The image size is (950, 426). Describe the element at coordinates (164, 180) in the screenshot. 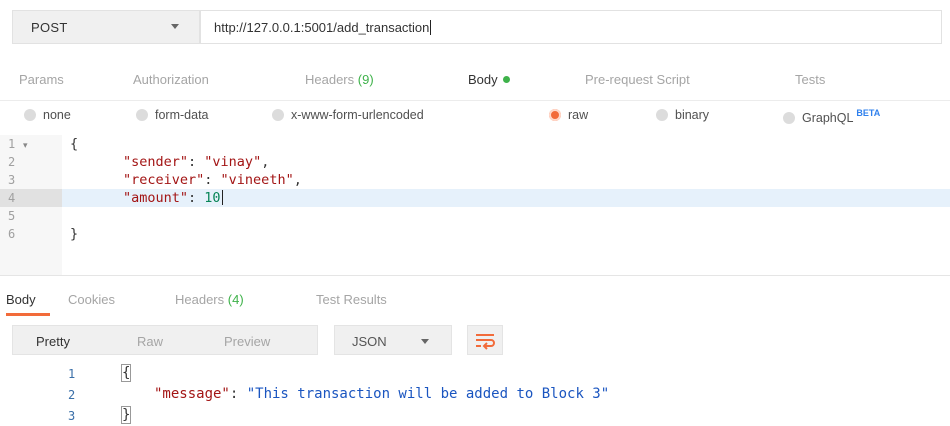

I see `json-key: "receiver"` at that location.